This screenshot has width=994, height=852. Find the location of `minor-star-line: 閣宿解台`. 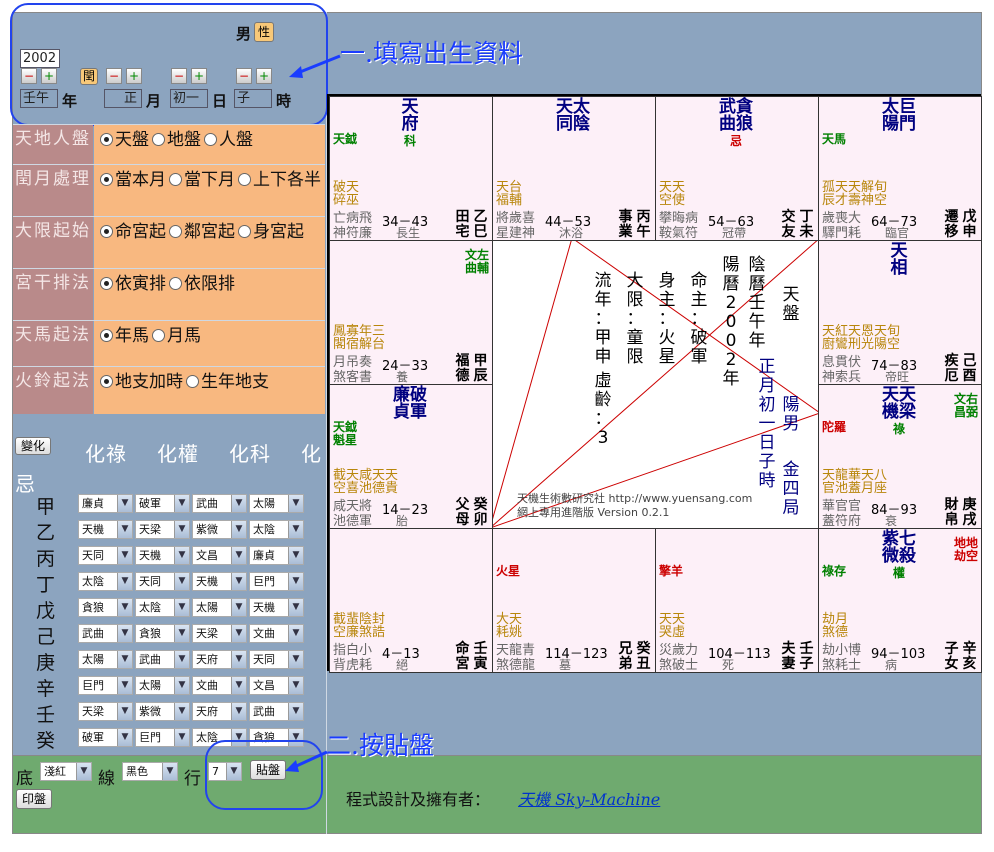

minor-star-line: 閣宿解台 is located at coordinates (359, 344).